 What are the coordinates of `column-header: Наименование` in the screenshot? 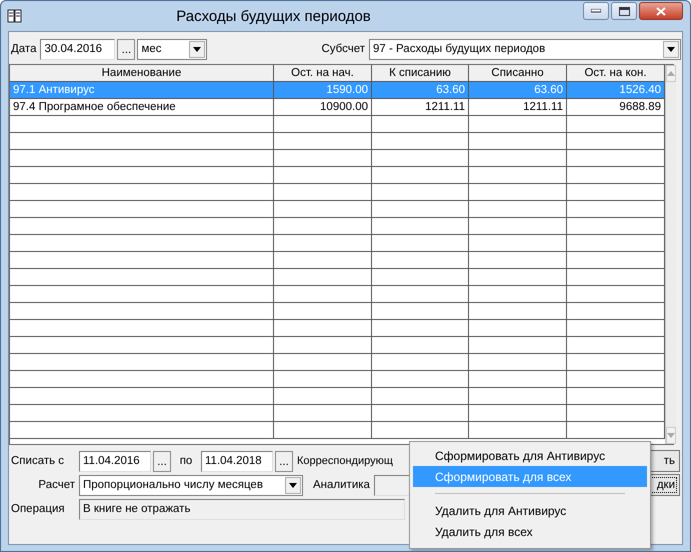 It's located at (142, 73).